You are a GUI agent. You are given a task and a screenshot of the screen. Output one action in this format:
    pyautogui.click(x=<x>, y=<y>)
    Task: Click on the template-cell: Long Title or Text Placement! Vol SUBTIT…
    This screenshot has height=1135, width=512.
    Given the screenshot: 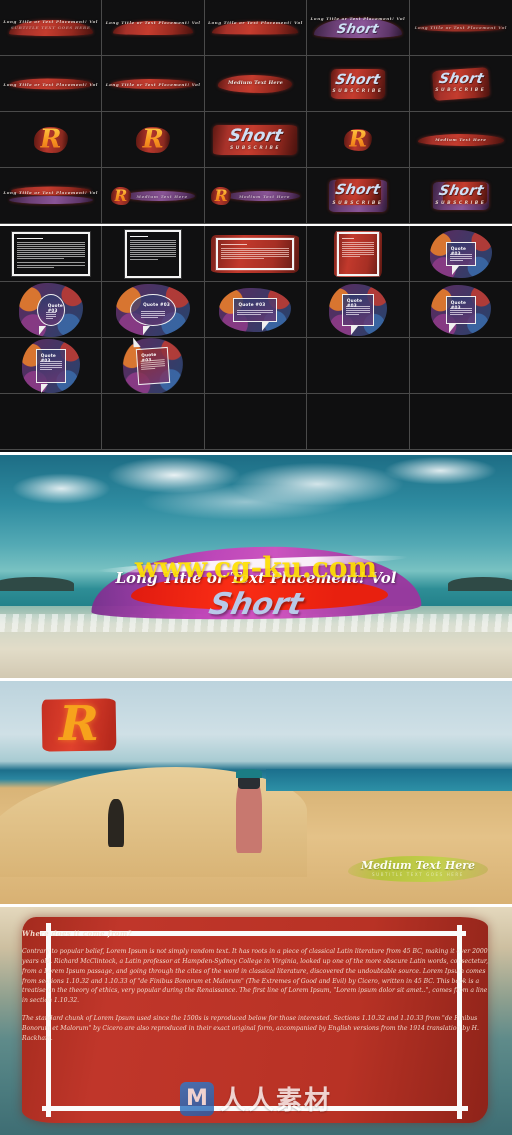 What is the action you would take?
    pyautogui.click(x=51, y=28)
    